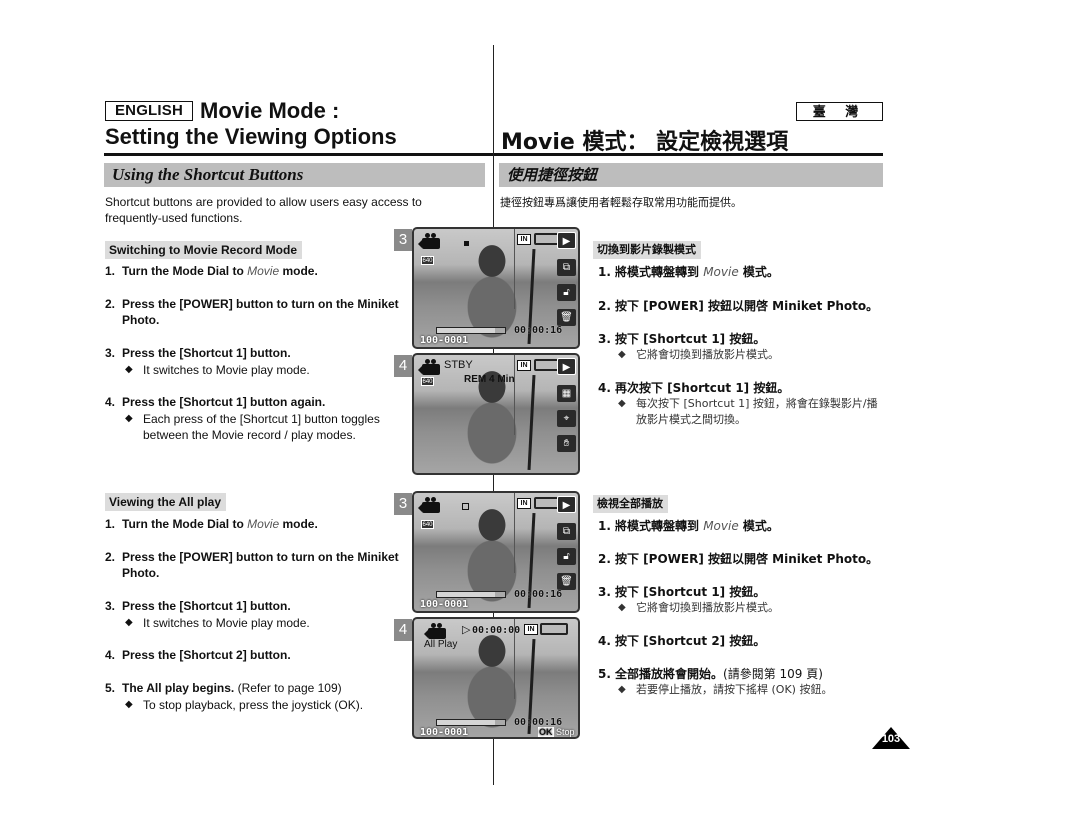  What do you see at coordinates (738, 306) in the screenshot?
I see `record-step-2-tw: 2. 按下 [POWER] 按鈕以開啓 Miniket Photo。` at bounding box center [738, 306].